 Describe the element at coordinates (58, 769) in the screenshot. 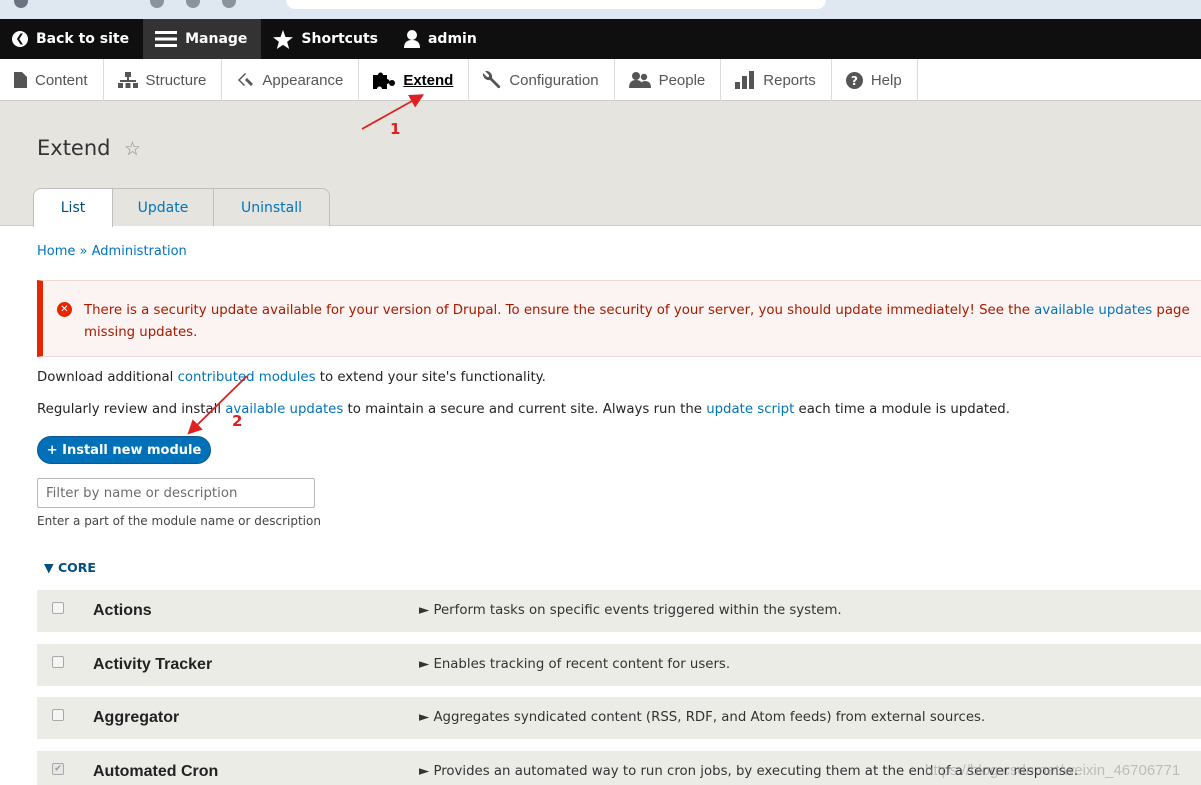

I see `module-checkbox-checked: ✔` at that location.